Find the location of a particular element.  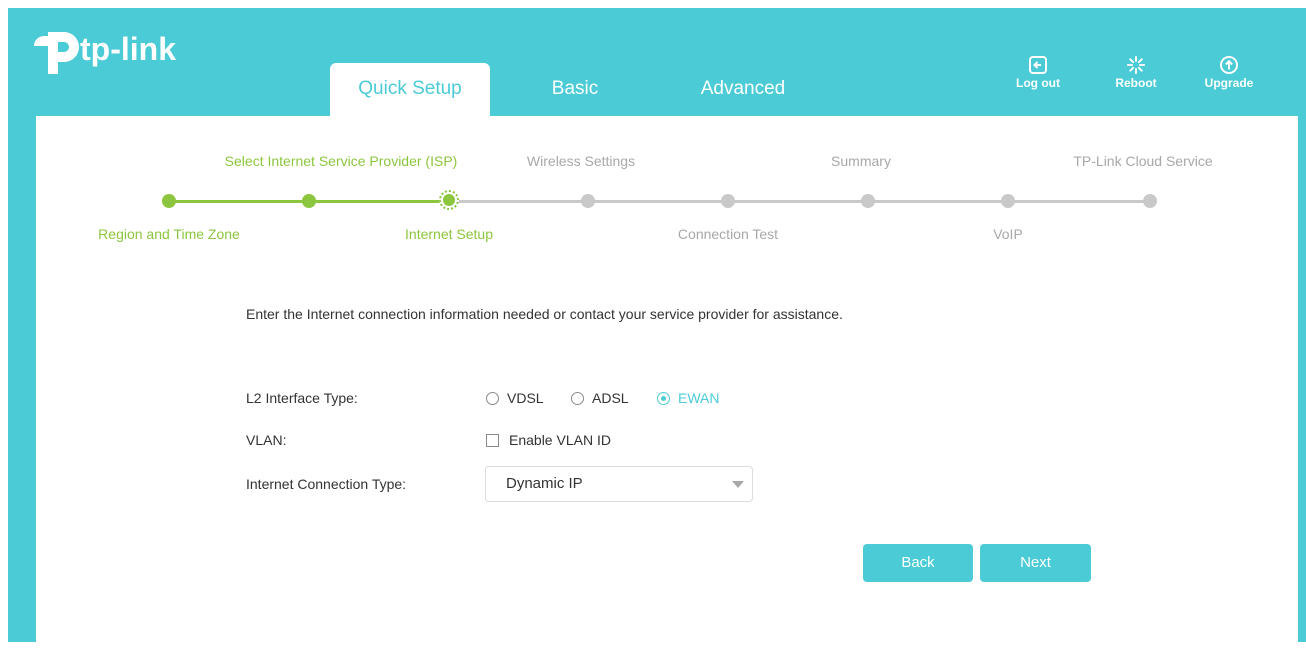

tp-link-logo-icon is located at coordinates (56, 53).